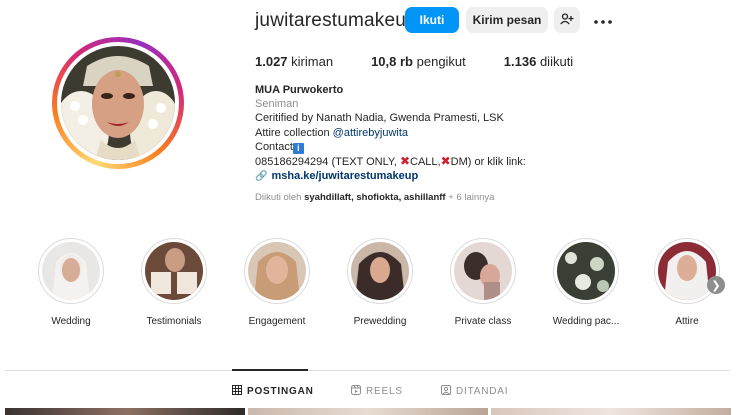 This screenshot has height=415, width=740. I want to click on tab-tagged: DITANDAI, so click(474, 391).